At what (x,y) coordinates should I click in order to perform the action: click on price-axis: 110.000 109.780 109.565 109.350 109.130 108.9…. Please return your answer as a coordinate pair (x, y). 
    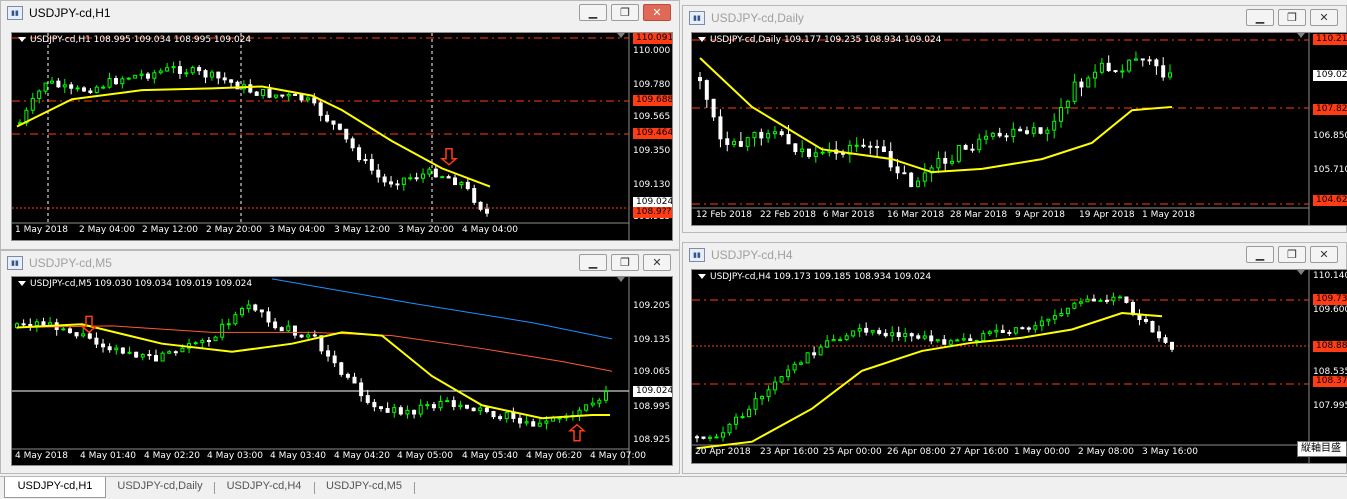
    Looking at the image, I should click on (650, 136).